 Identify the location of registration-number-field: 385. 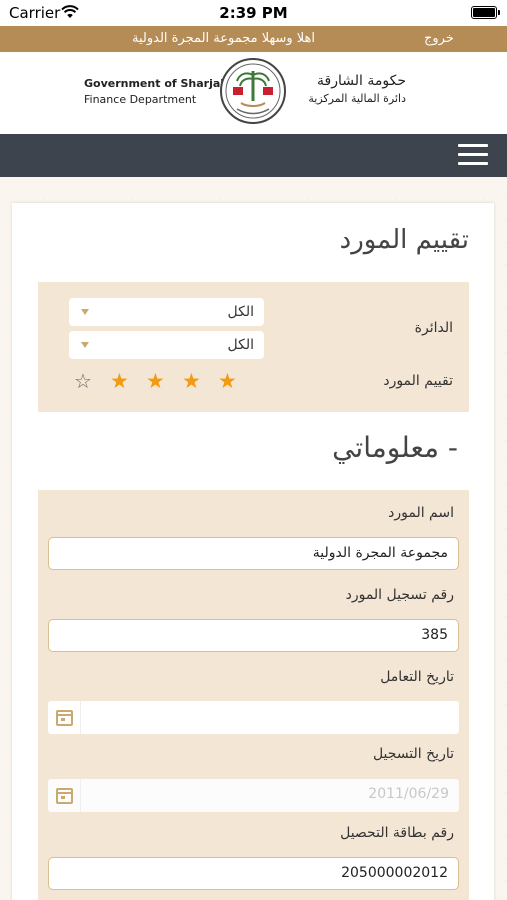
(253, 635).